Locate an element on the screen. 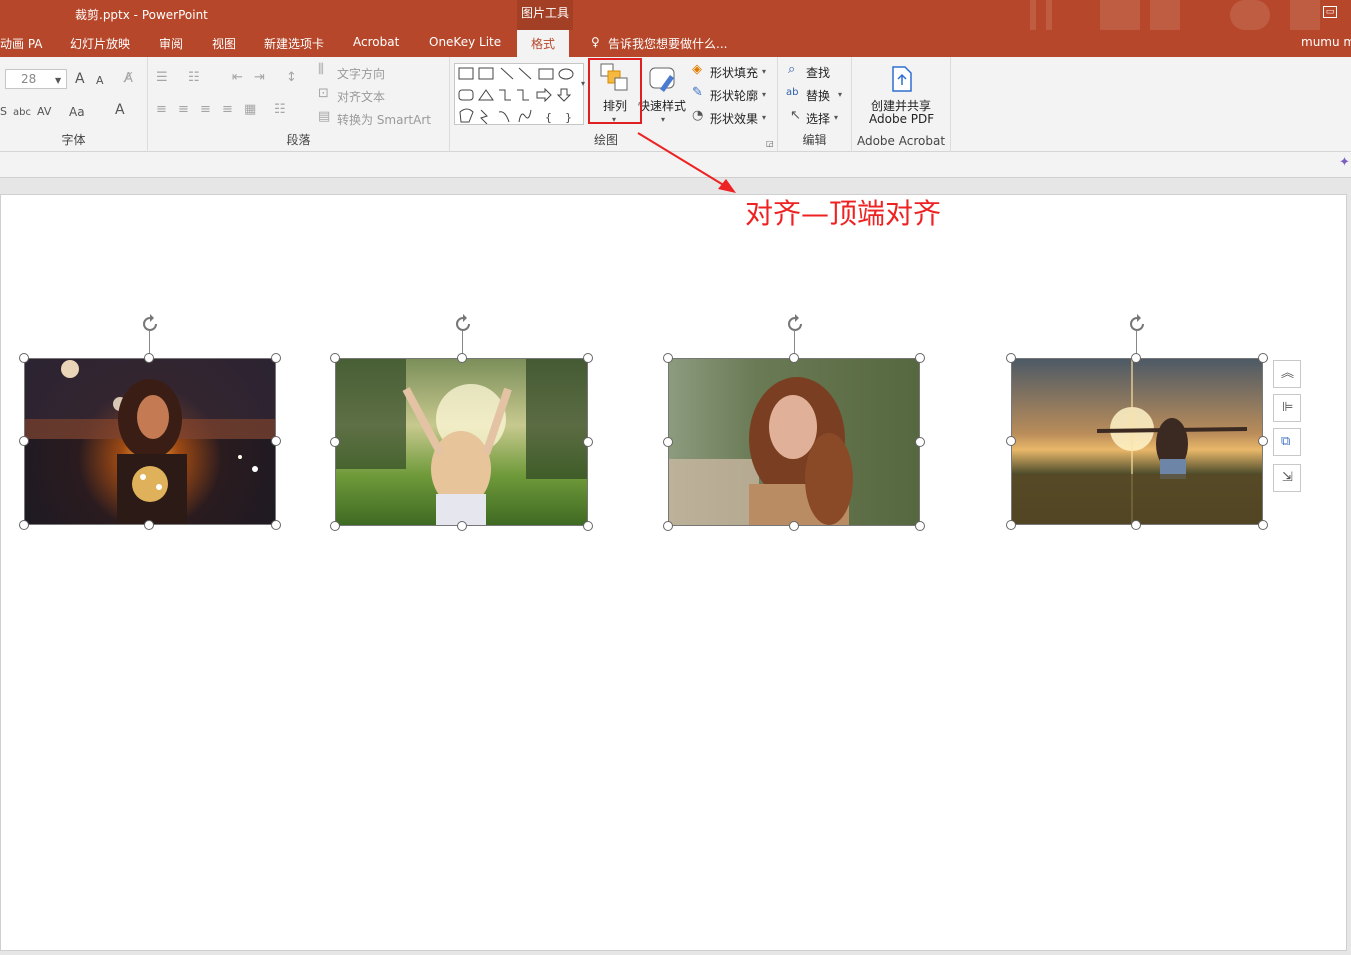  resize-icon: ⇲ is located at coordinates (1287, 477).